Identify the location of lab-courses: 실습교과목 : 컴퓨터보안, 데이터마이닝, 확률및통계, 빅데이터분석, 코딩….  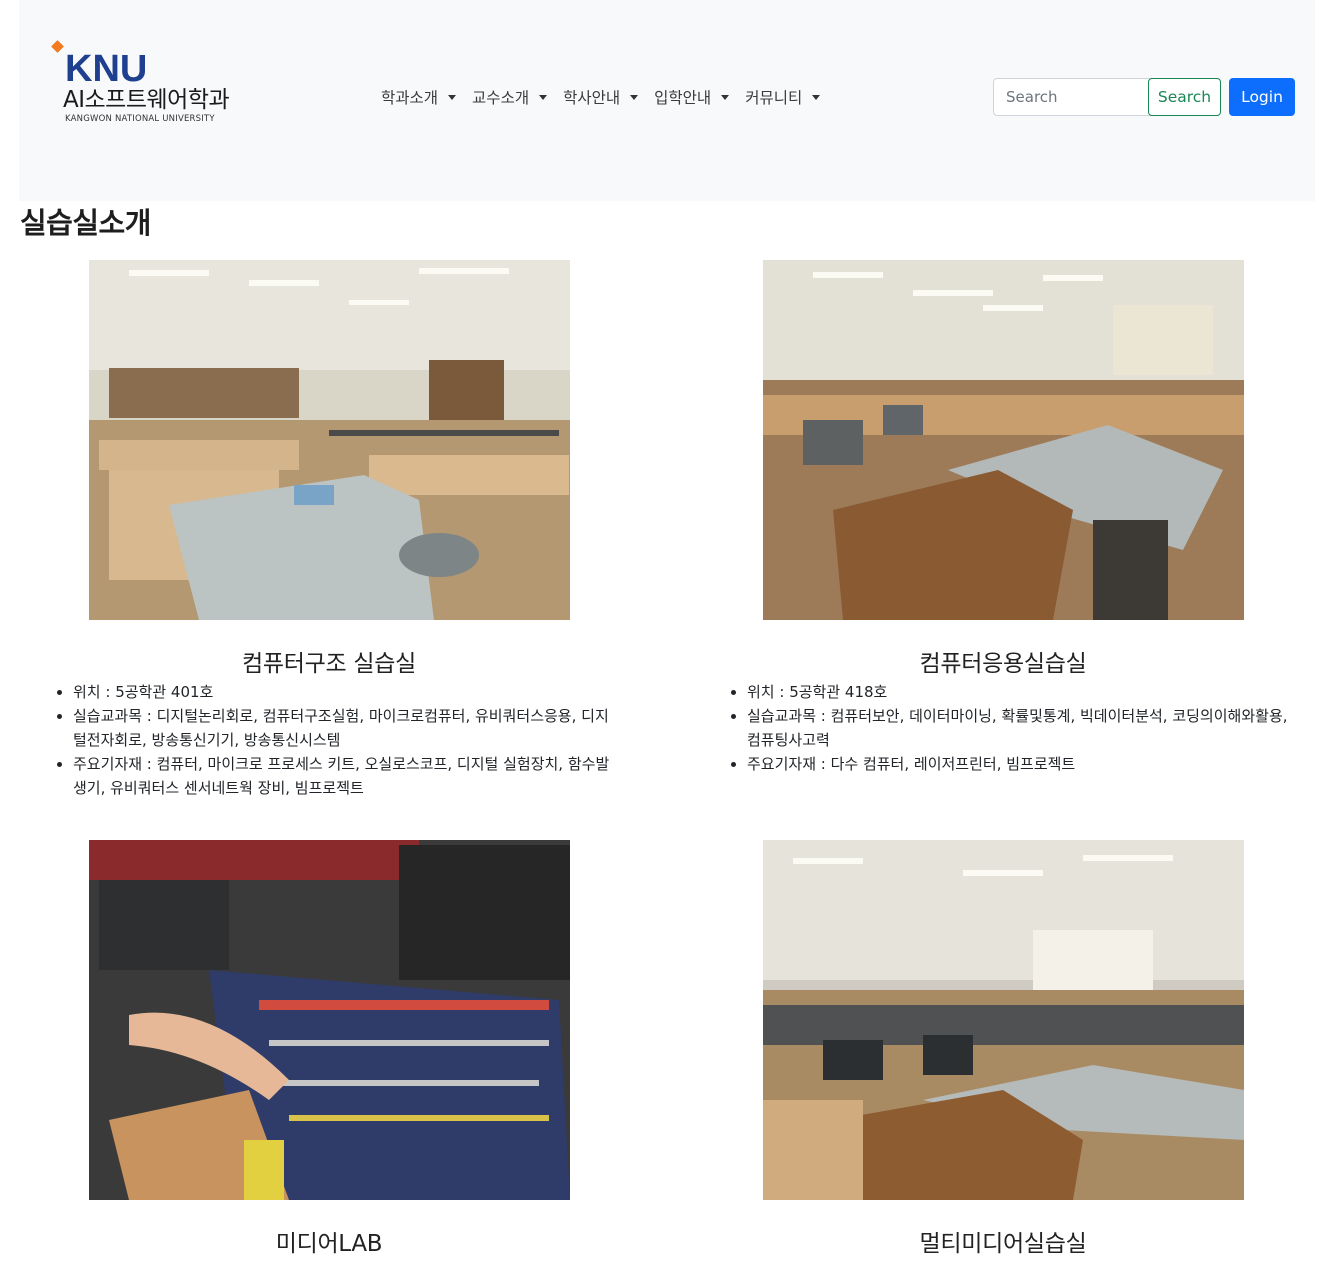
(1009, 728).